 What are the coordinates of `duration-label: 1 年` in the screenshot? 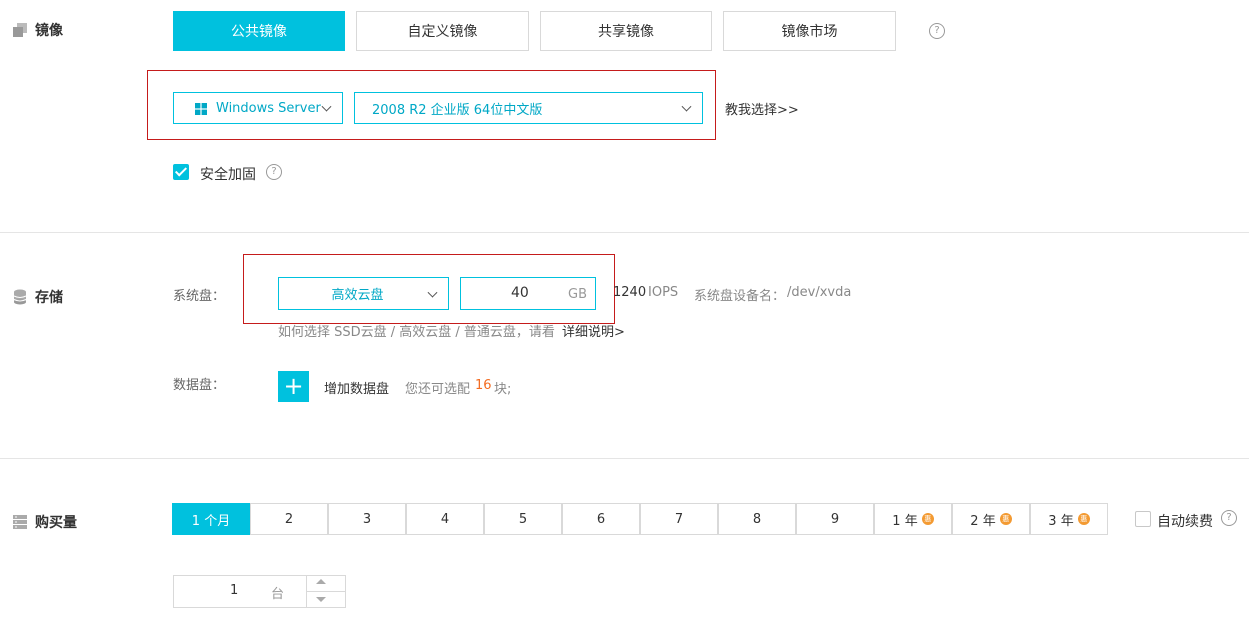 It's located at (905, 521).